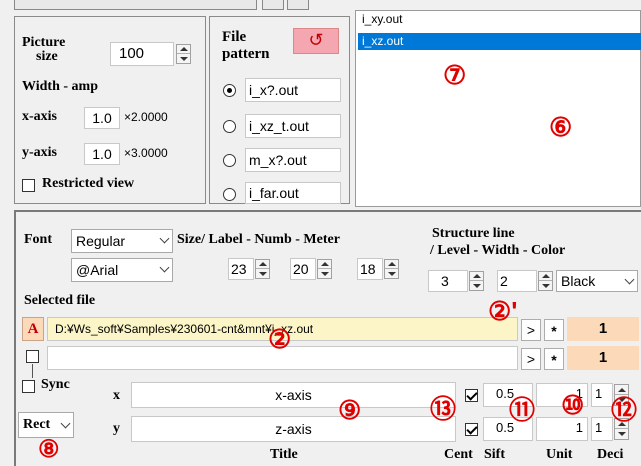  Describe the element at coordinates (39, 152) in the screenshot. I see `y-axis-amp-label: y-axis` at that location.